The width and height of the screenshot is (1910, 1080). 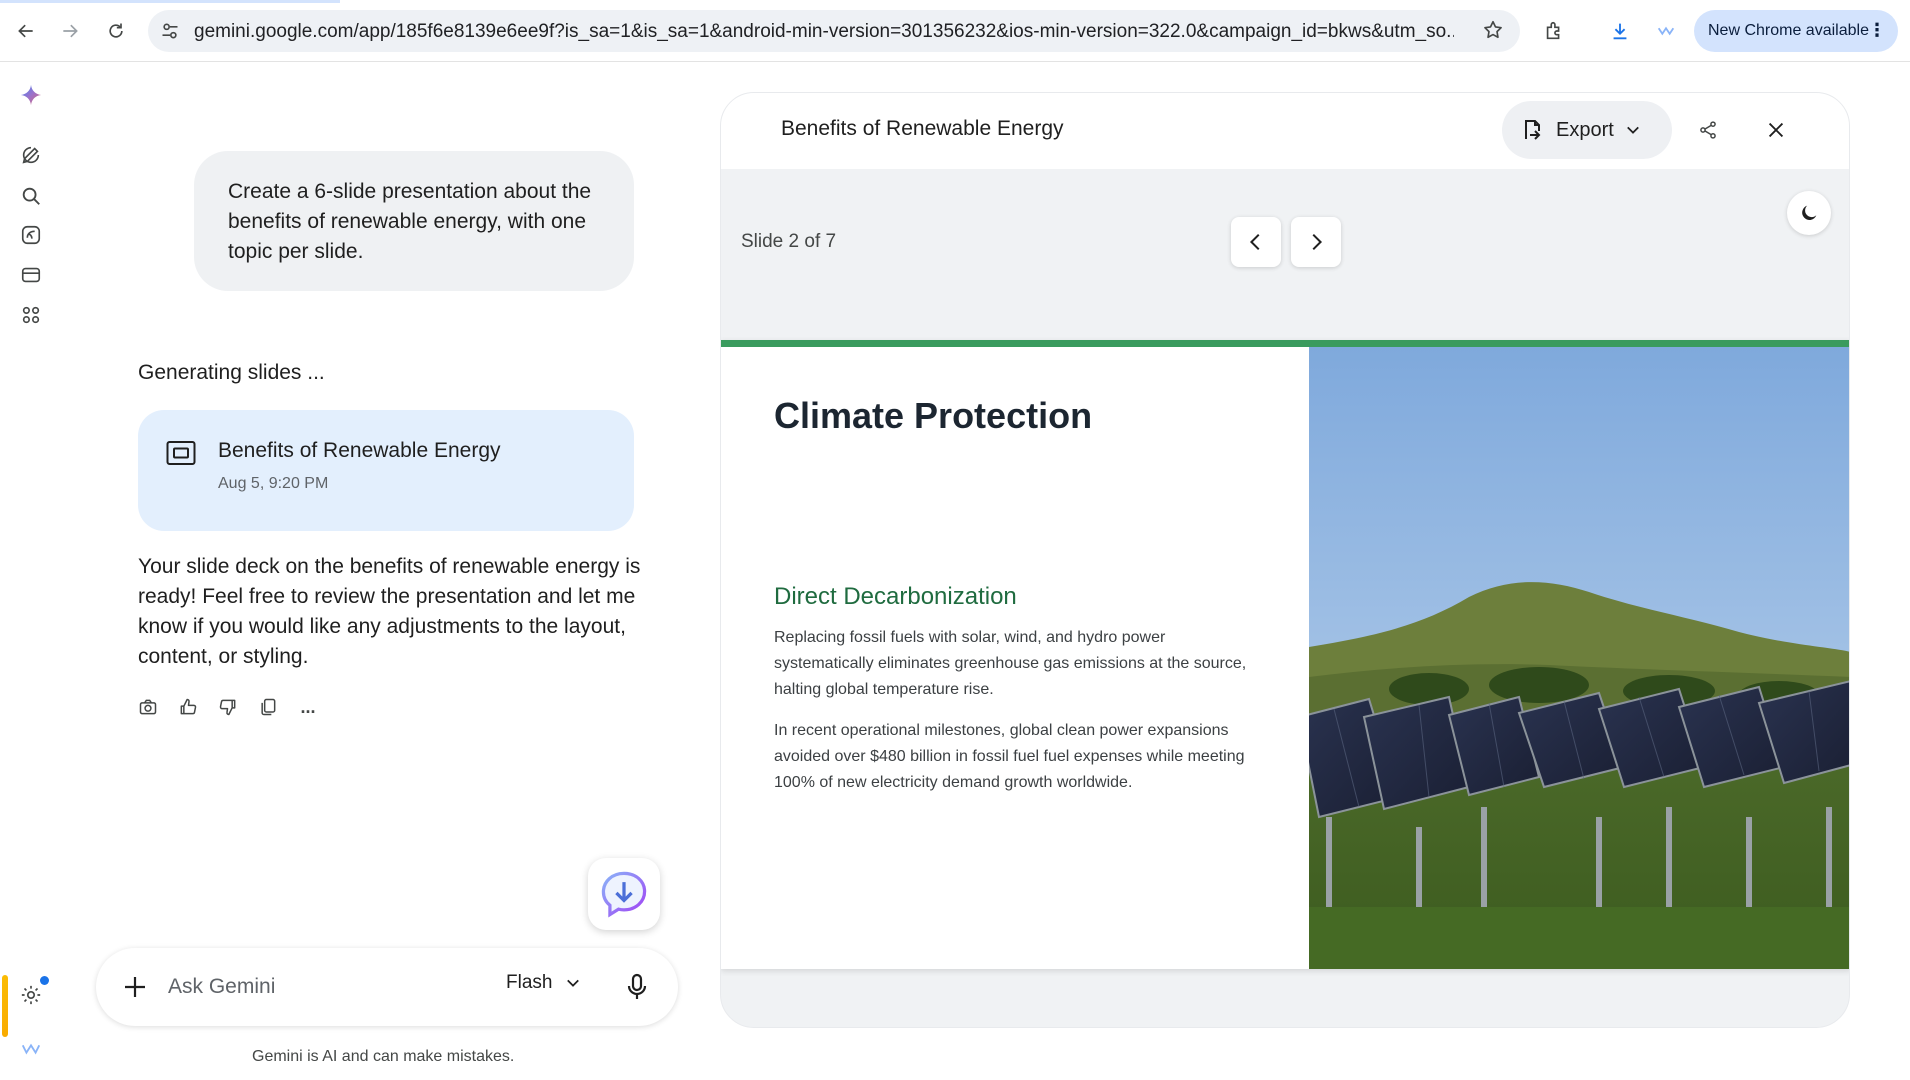 I want to click on chevron-right-icon, so click(x=1317, y=242).